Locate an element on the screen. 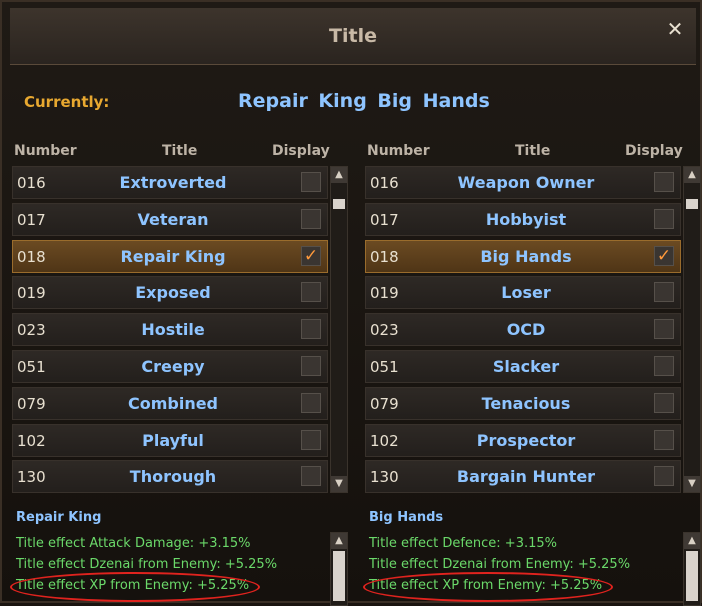 Image resolution: width=702 pixels, height=606 pixels. title-row: 018 Big Hands ✓ is located at coordinates (523, 256).